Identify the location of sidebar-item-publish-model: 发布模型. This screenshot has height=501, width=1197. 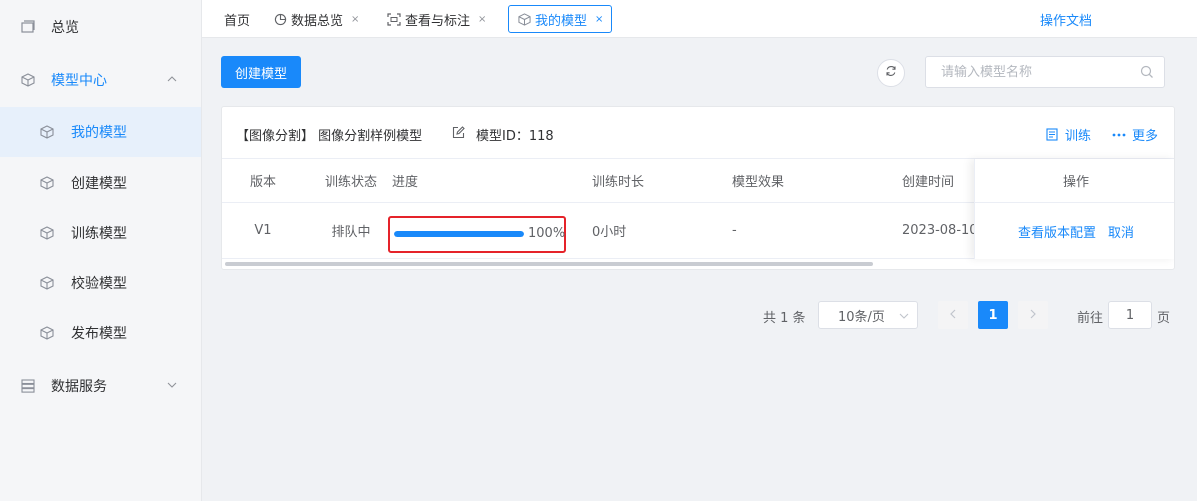
(100, 333).